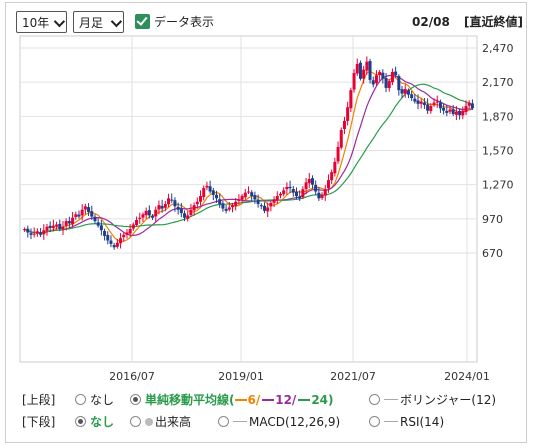 This screenshot has width=533, height=448. I want to click on x-tick-label: 2016/07, so click(132, 376).